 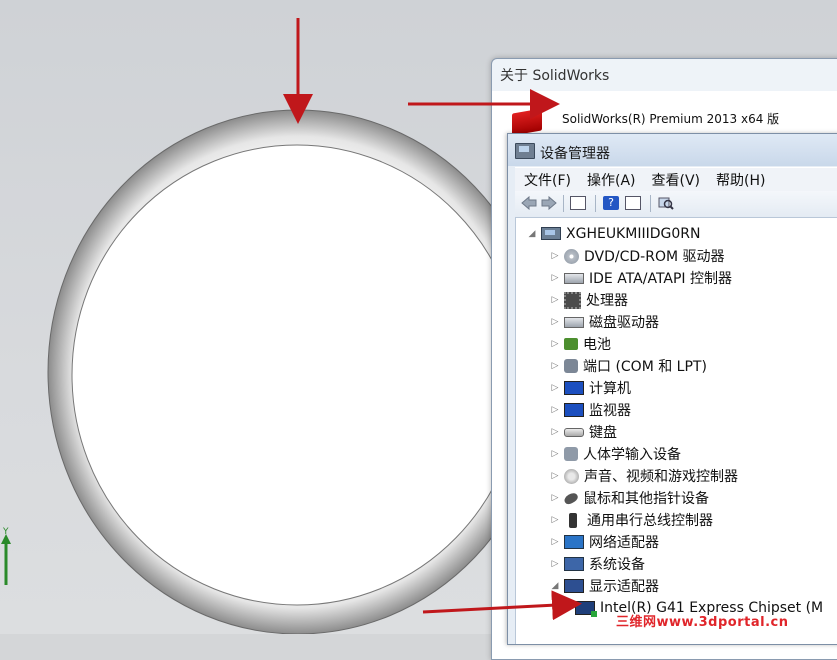 I want to click on axis-triad-icon, so click(x=6, y=559).